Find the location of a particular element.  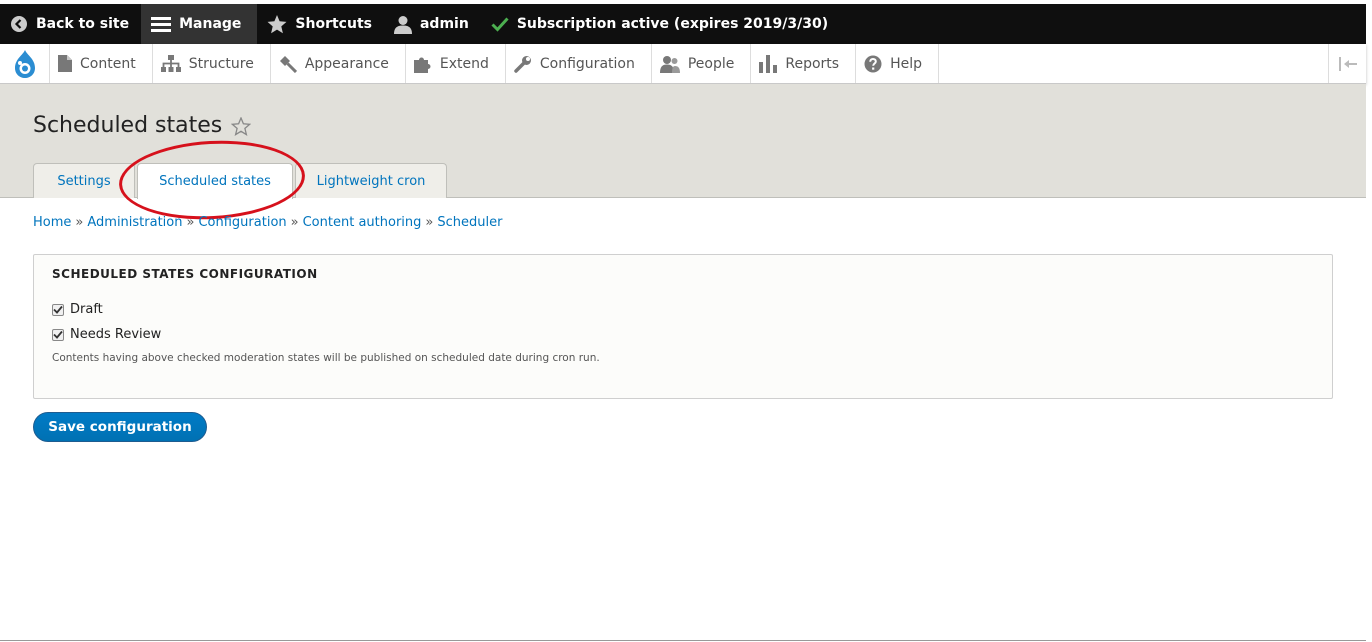

star-outline-icon is located at coordinates (241, 126).